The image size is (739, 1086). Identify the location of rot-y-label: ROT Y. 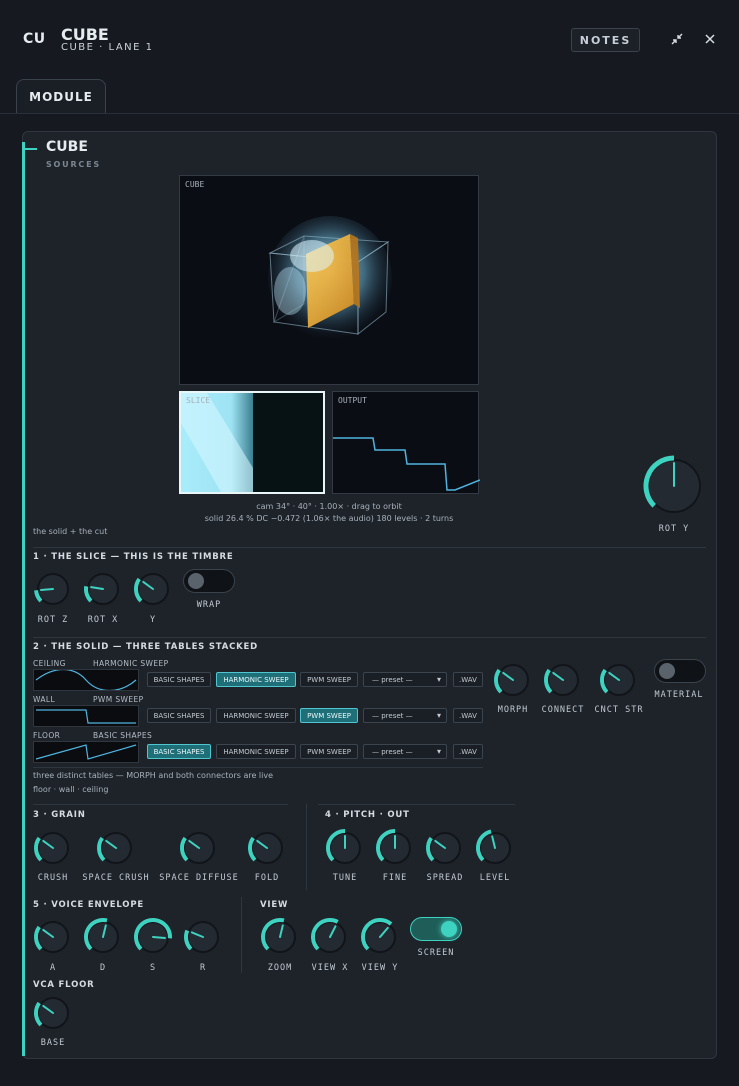
(674, 529).